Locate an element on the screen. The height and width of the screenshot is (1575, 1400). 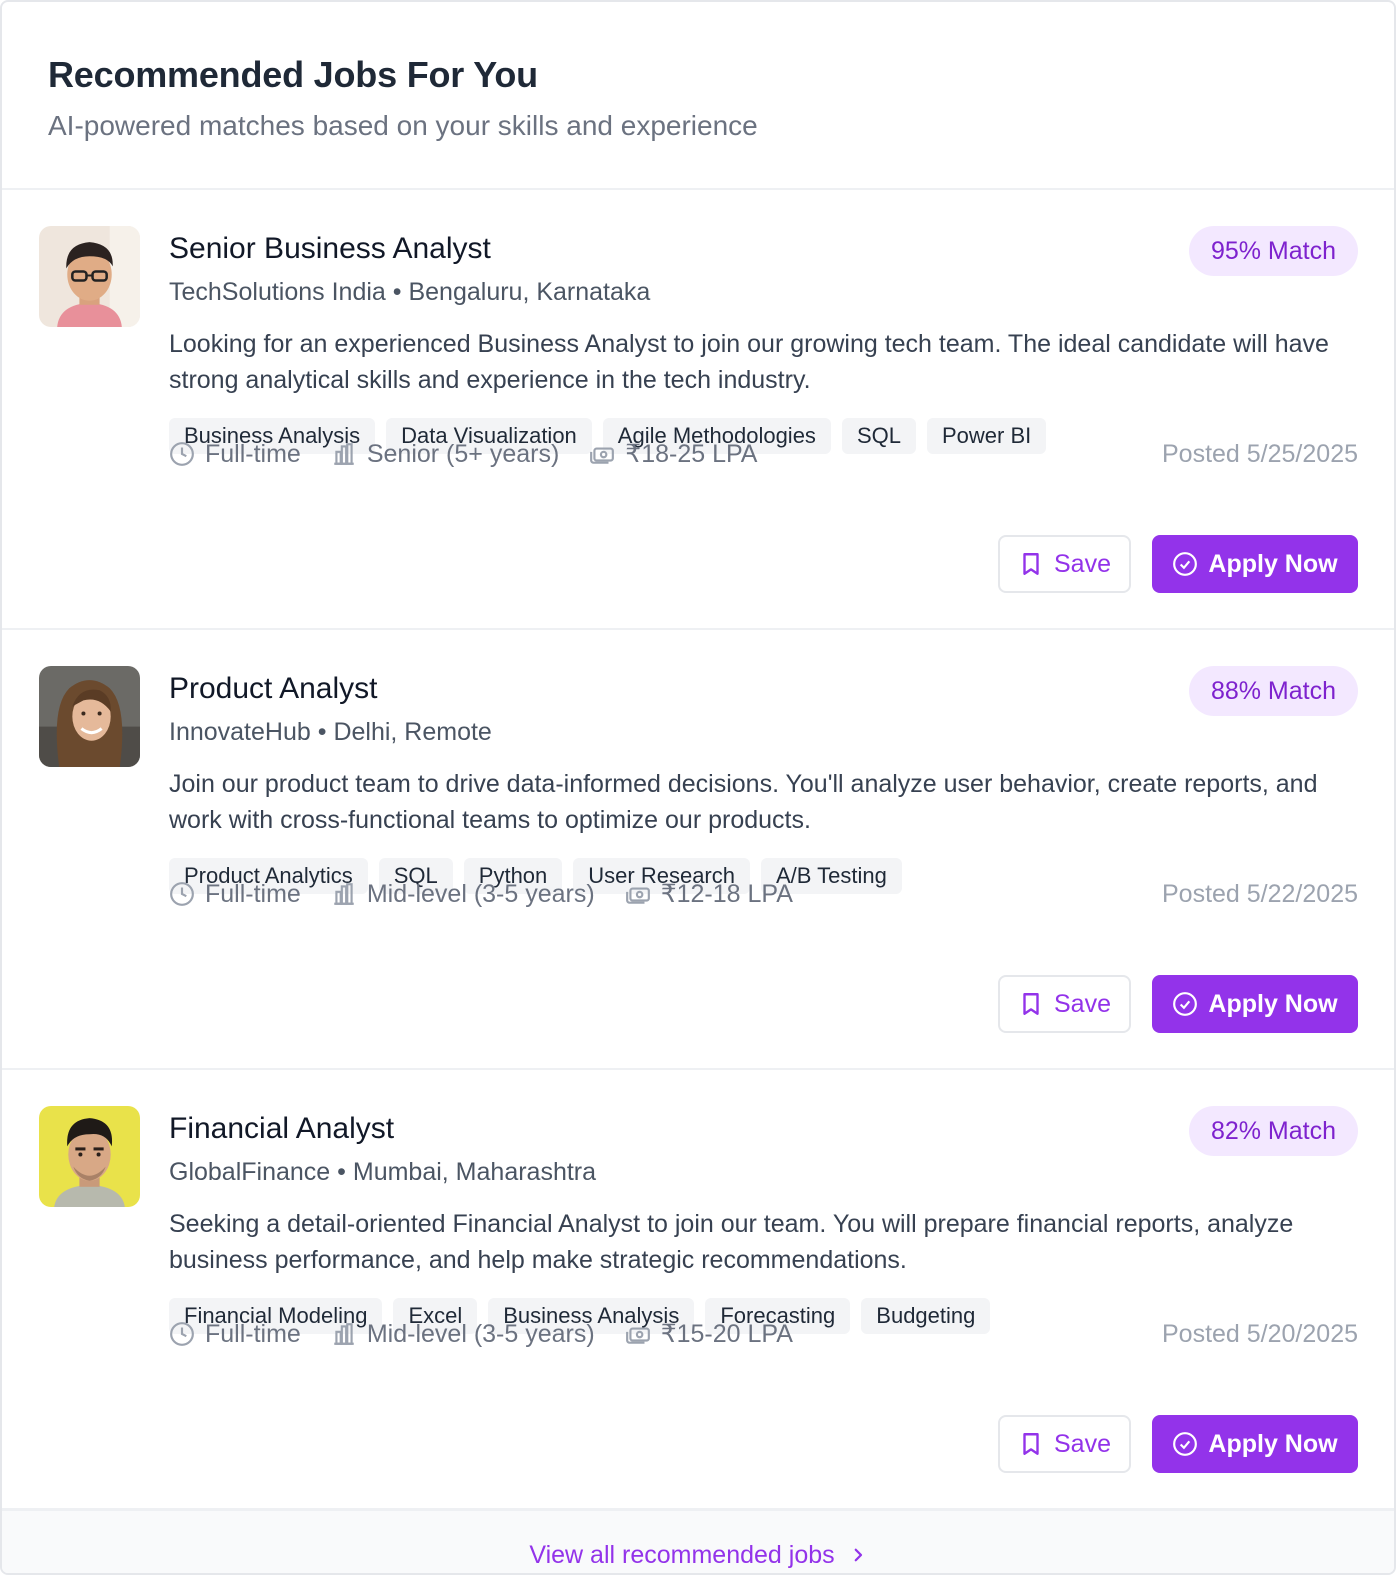
job-salary-label: ₹18-25 LPA is located at coordinates (691, 454).